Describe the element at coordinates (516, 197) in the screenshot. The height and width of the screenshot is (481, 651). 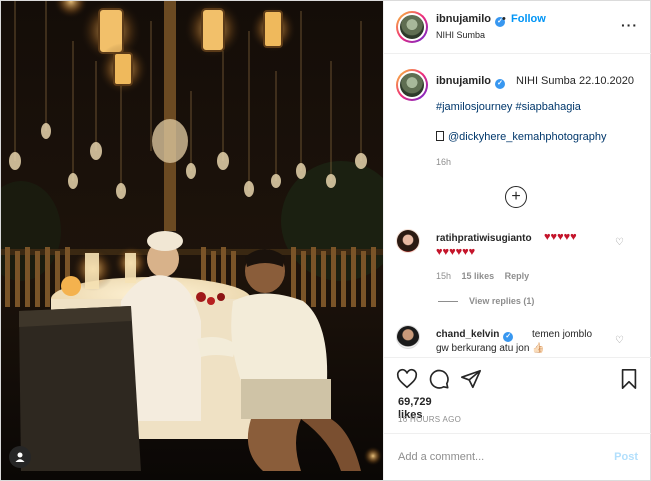
I see `load-more-comments-button: +` at that location.